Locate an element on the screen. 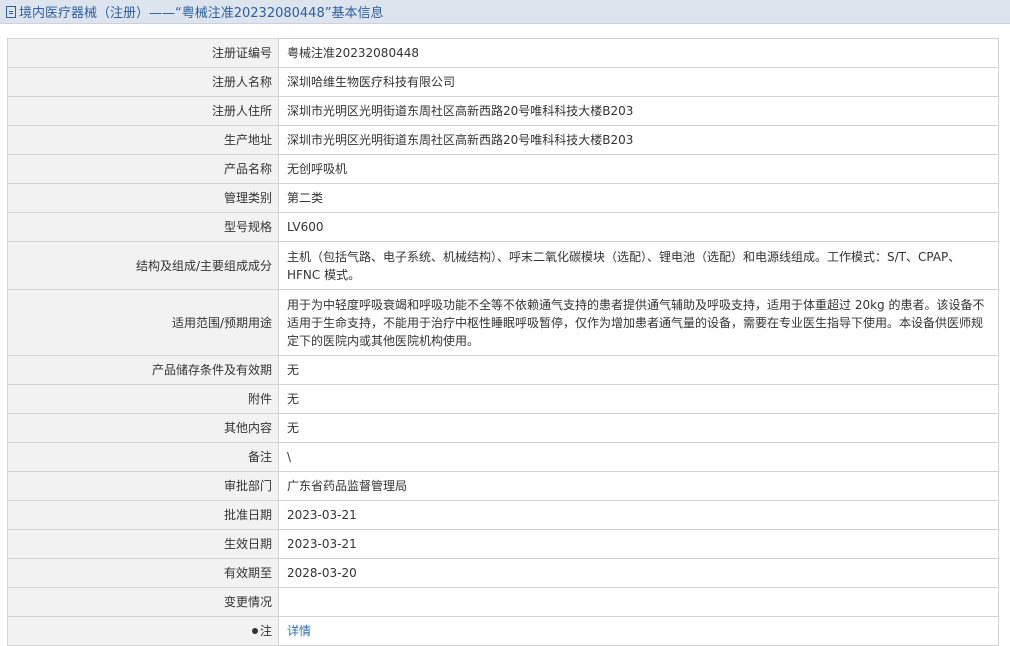 This screenshot has height=646, width=1010. row-value: 粤械注准20232080448 is located at coordinates (638, 53).